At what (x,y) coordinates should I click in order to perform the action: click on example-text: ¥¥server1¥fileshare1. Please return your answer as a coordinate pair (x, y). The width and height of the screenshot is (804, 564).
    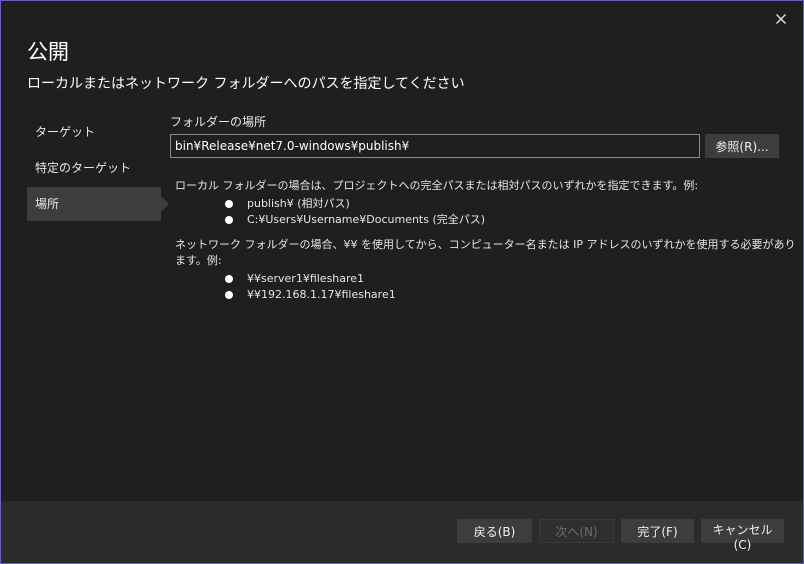
    Looking at the image, I should click on (306, 278).